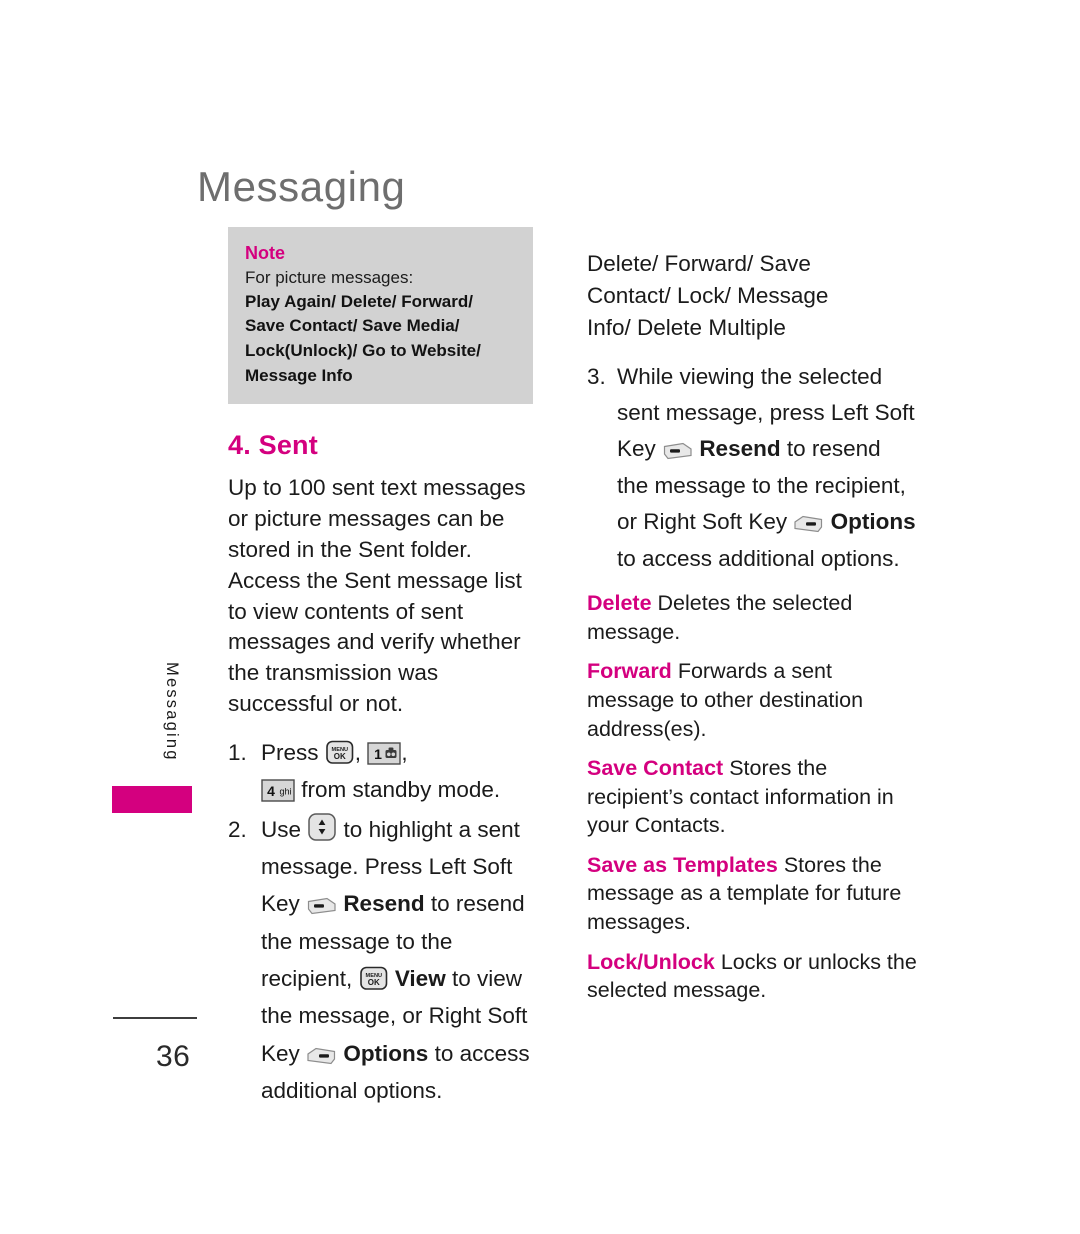 The width and height of the screenshot is (1080, 1234). Describe the element at coordinates (173, 1056) in the screenshot. I see `page-number: 36` at that location.